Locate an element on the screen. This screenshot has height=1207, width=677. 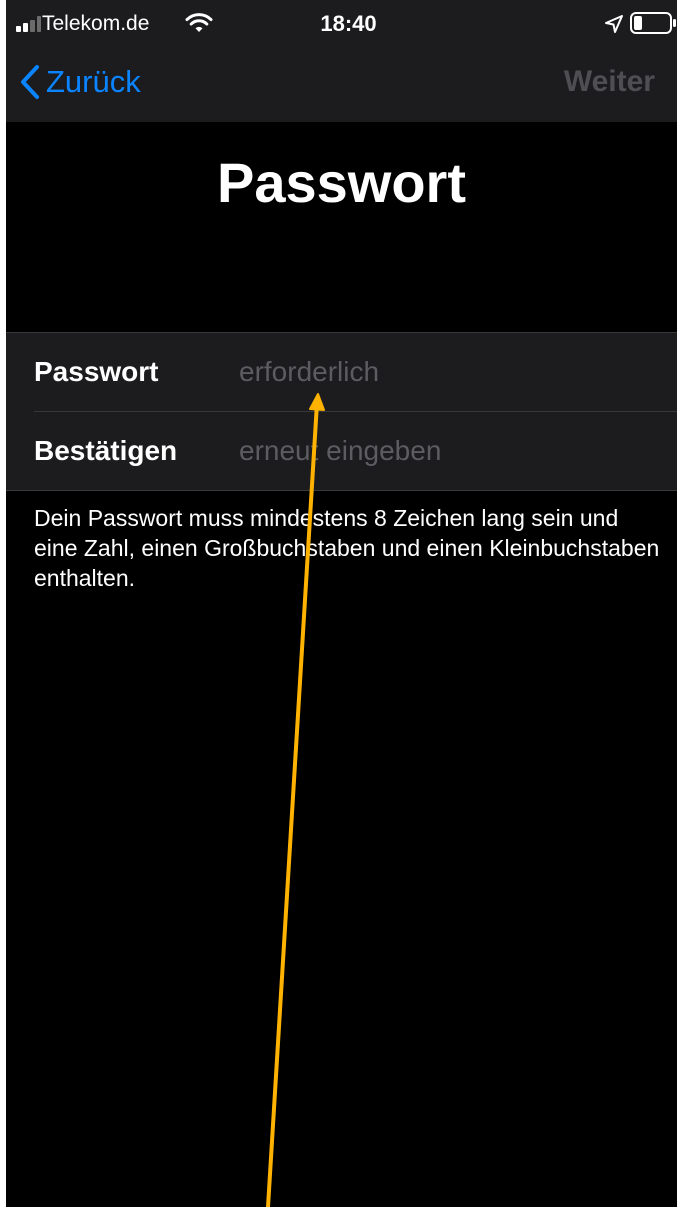
page-title: Passwort is located at coordinates (341, 182).